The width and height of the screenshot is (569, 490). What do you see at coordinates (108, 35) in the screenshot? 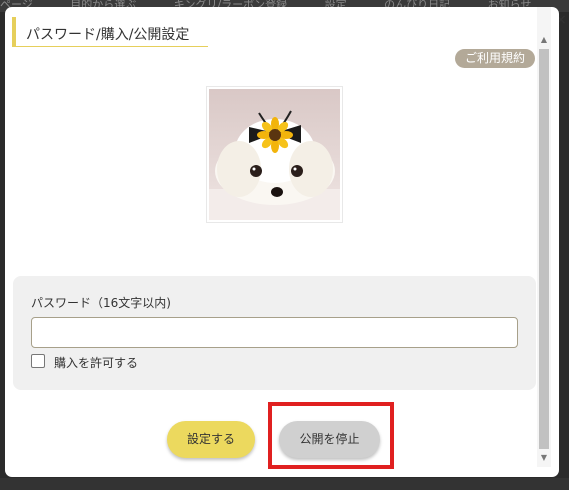
I see `modal-title: パスワード/購入/公開設定` at bounding box center [108, 35].